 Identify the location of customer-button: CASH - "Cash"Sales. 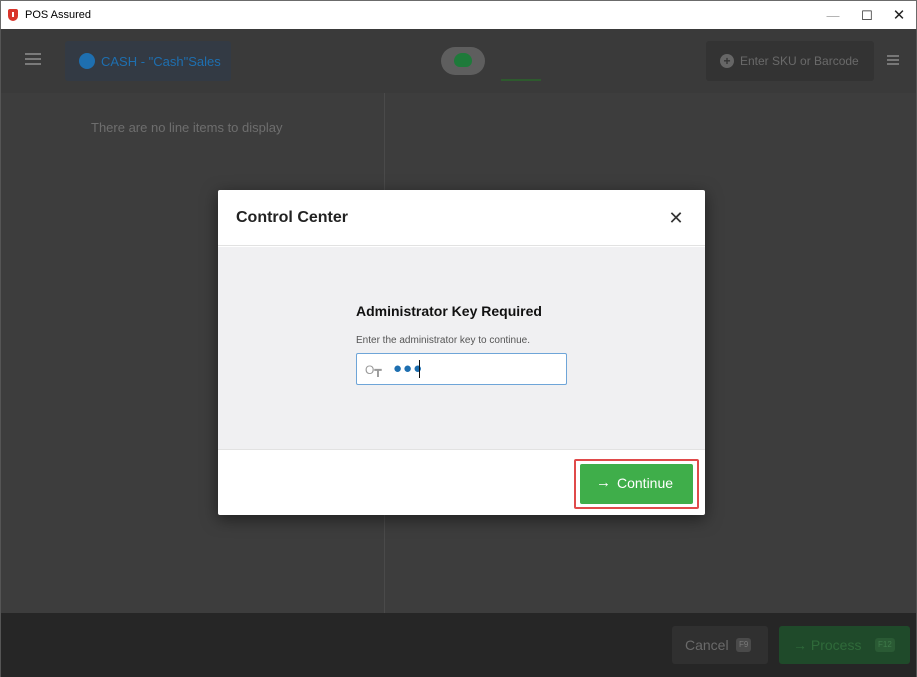
(148, 61).